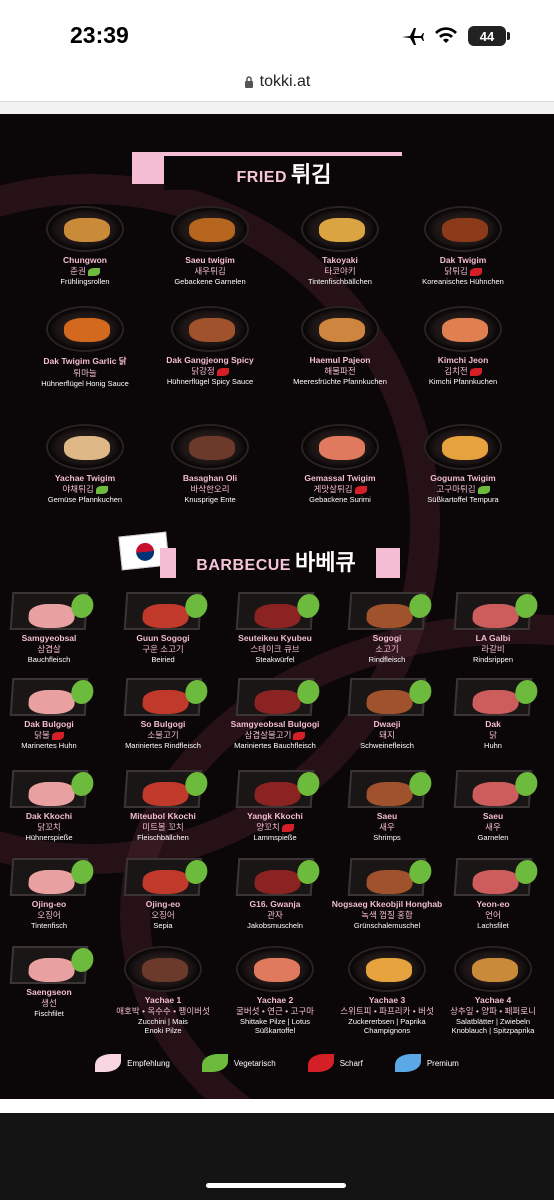  What do you see at coordinates (340, 489) in the screenshot?
I see `item-korean-name: 게맛살튀김` at bounding box center [340, 489].